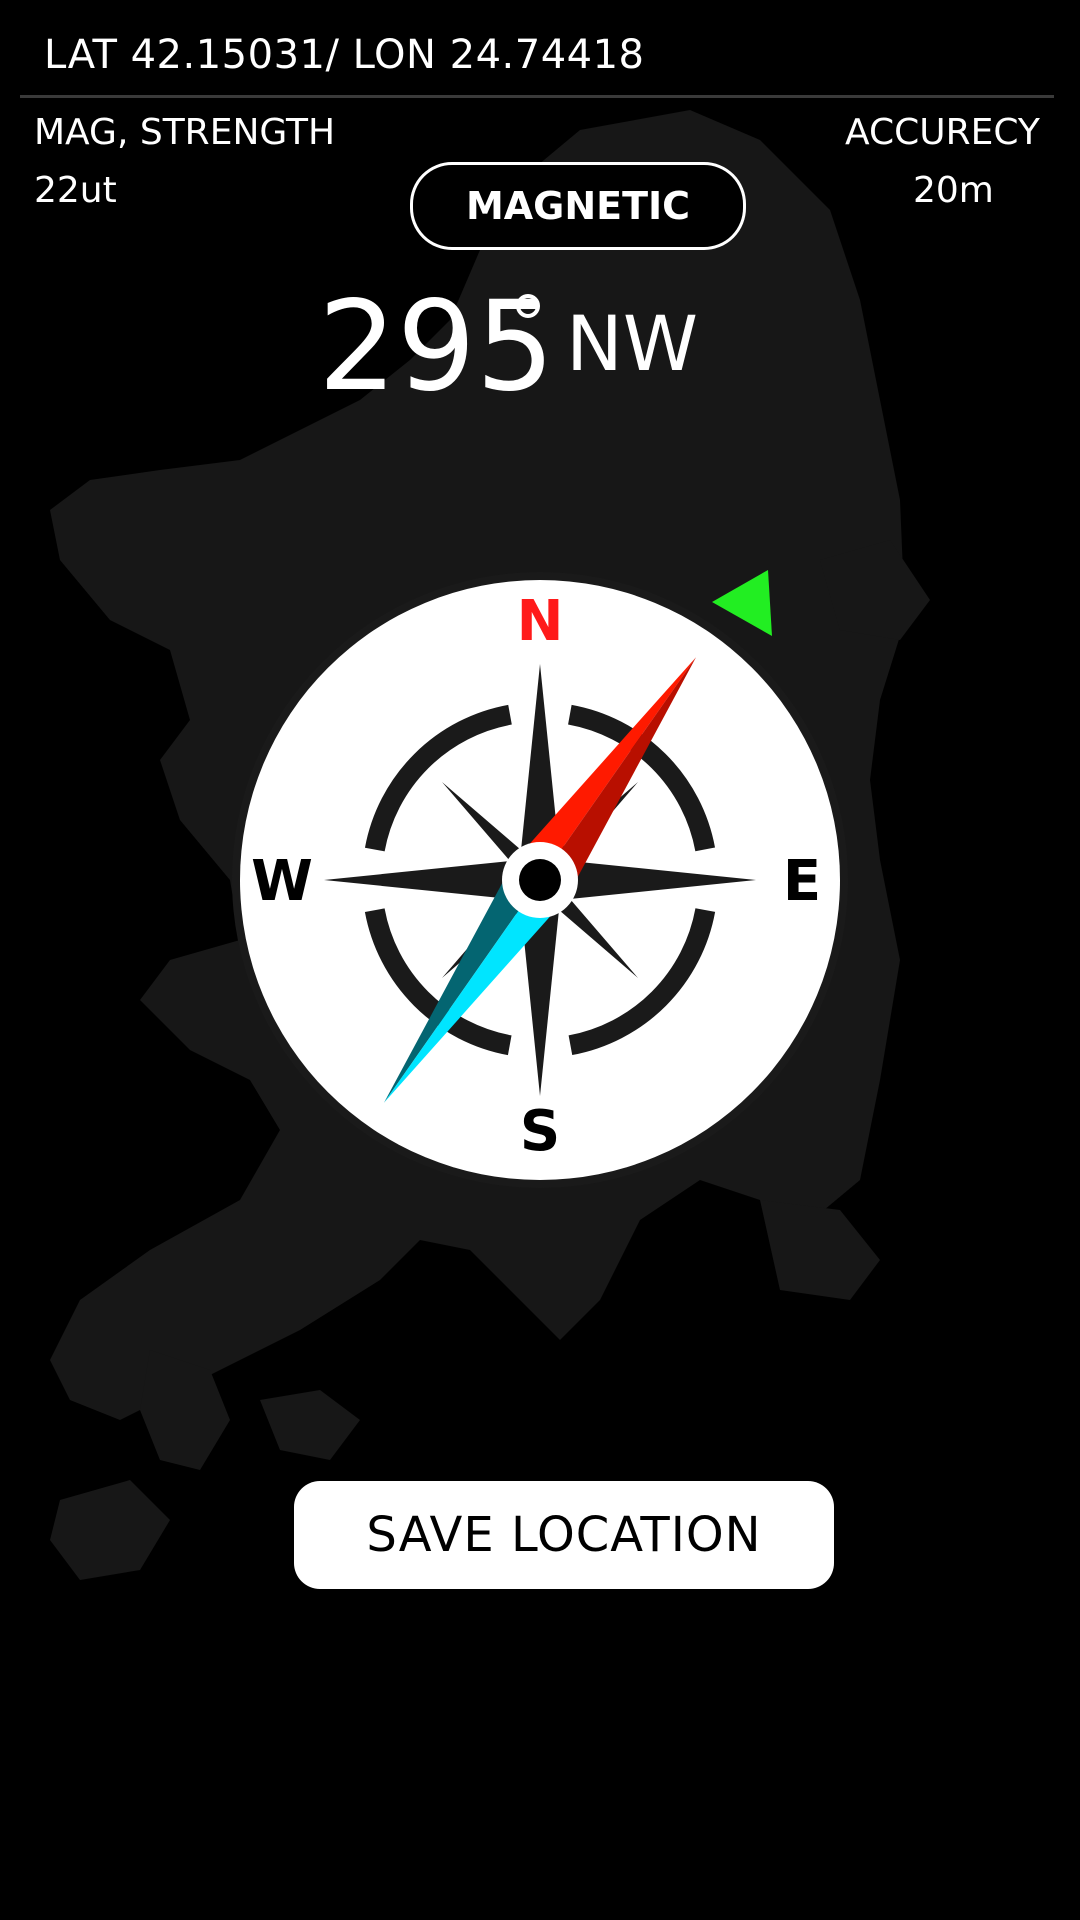 This screenshot has width=1080, height=1920. I want to click on save-location-button: SAVE LOCATION, so click(564, 1535).